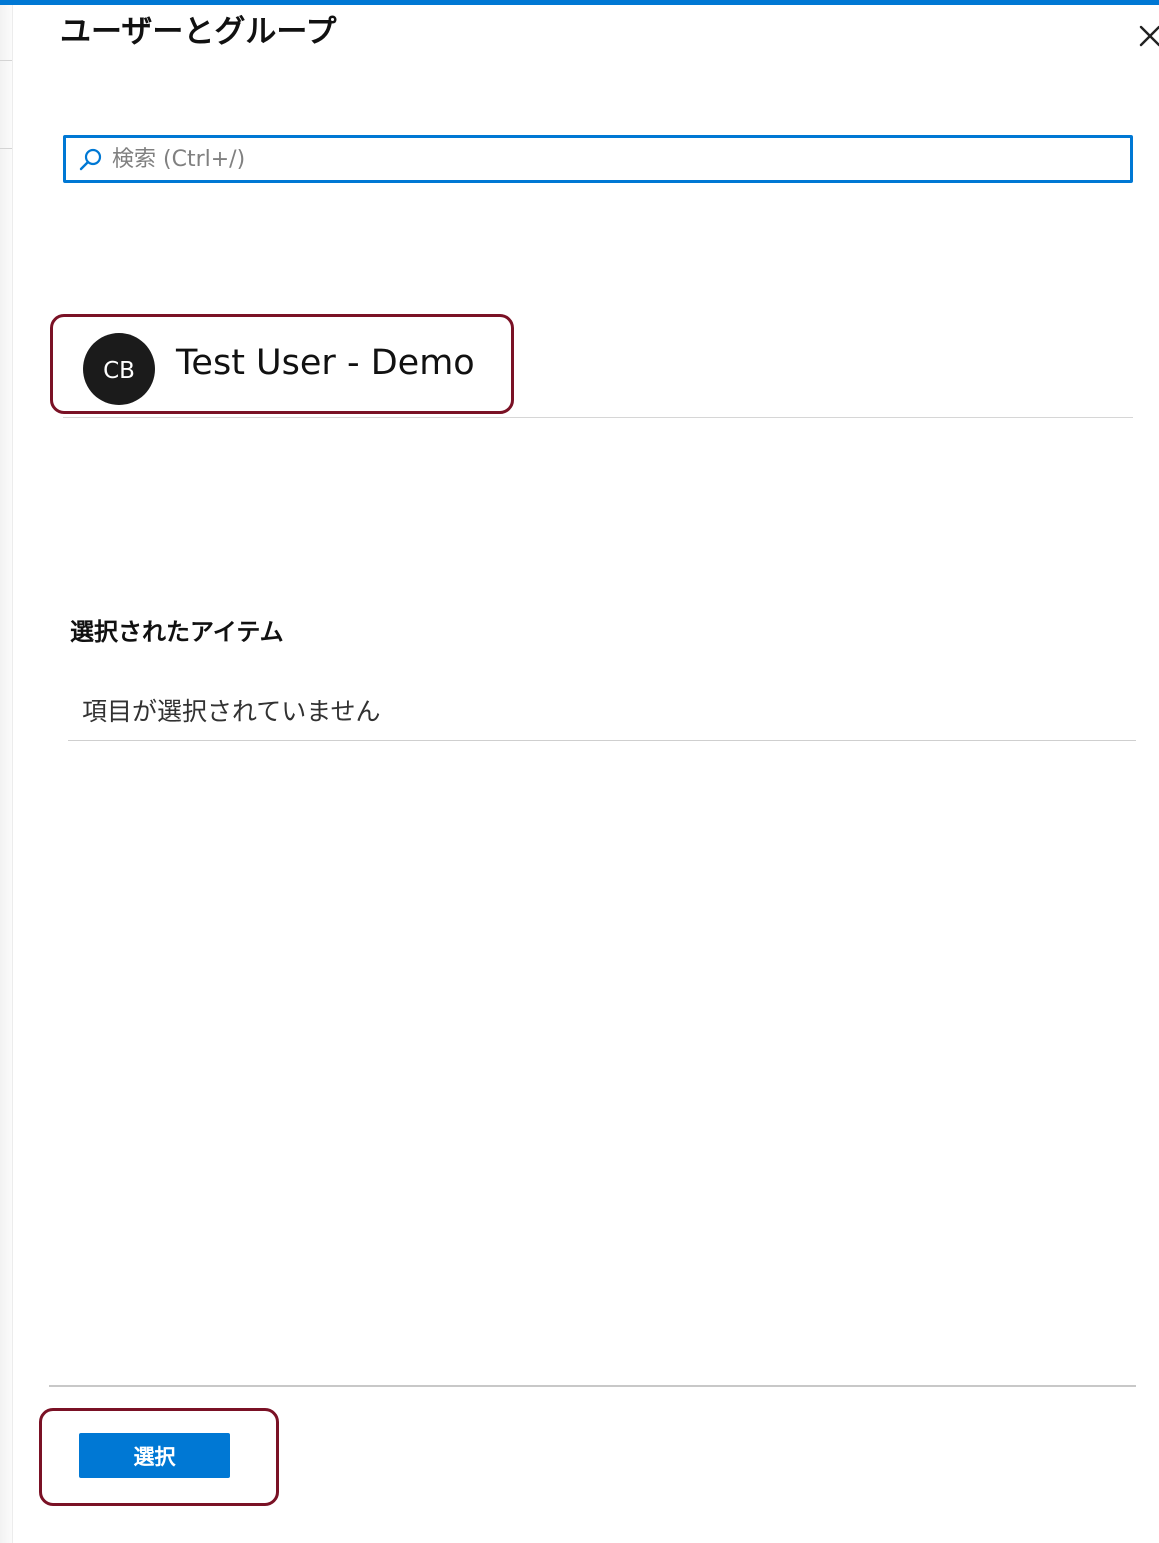 The width and height of the screenshot is (1159, 1543). What do you see at coordinates (198, 32) in the screenshot?
I see `panel-title: ユーザーとグループ` at bounding box center [198, 32].